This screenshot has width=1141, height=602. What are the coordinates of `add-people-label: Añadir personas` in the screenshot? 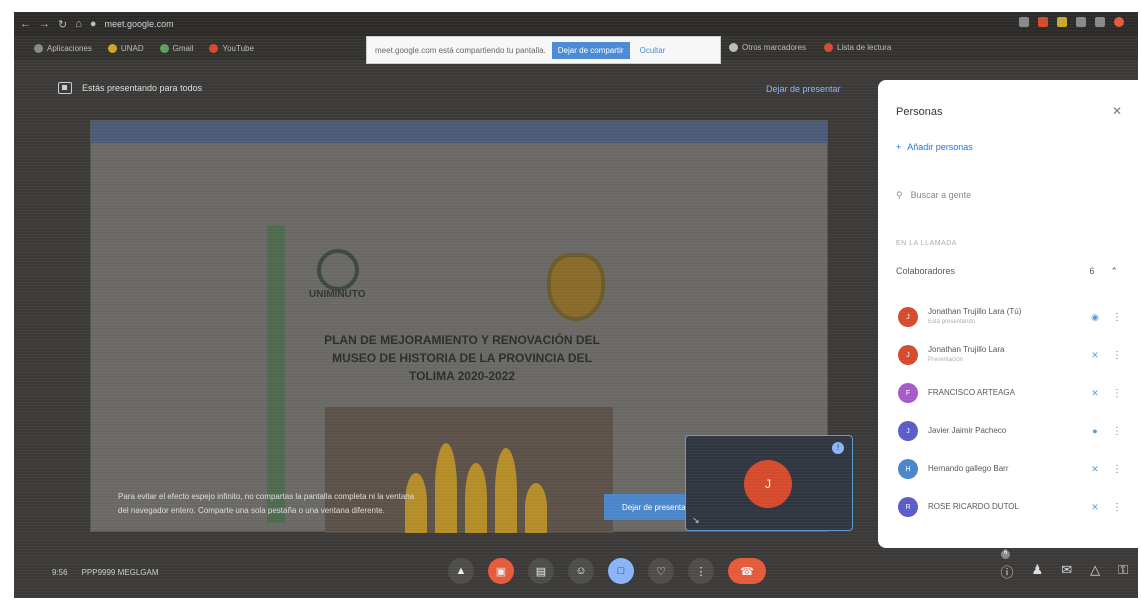 It's located at (940, 147).